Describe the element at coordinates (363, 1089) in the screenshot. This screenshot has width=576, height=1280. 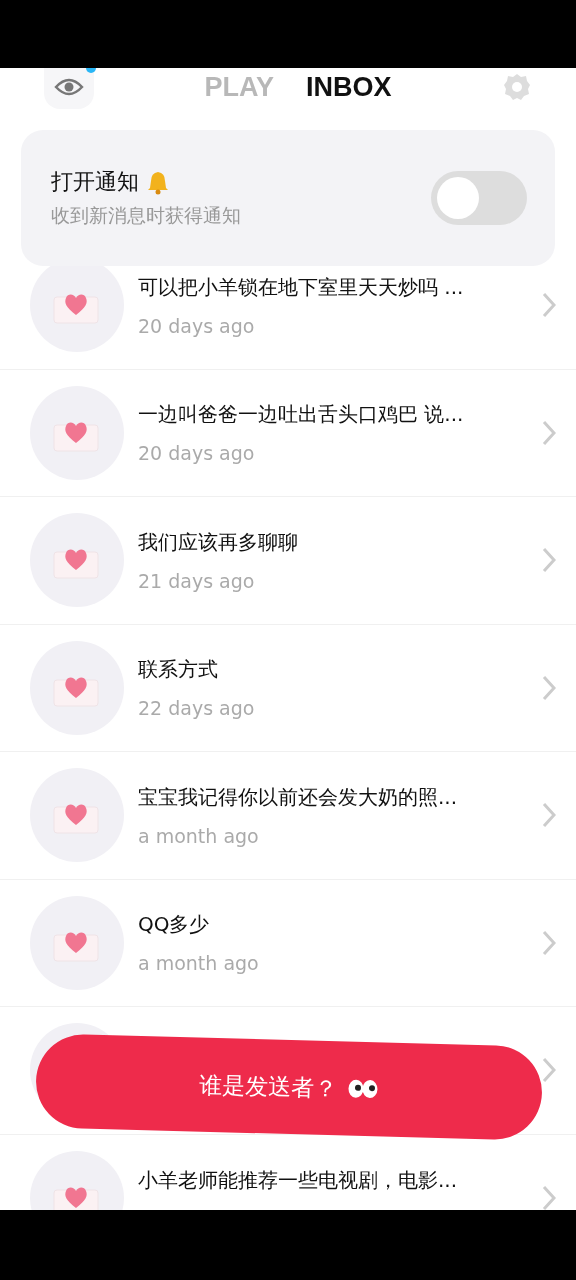
I see `eyes-icon` at that location.